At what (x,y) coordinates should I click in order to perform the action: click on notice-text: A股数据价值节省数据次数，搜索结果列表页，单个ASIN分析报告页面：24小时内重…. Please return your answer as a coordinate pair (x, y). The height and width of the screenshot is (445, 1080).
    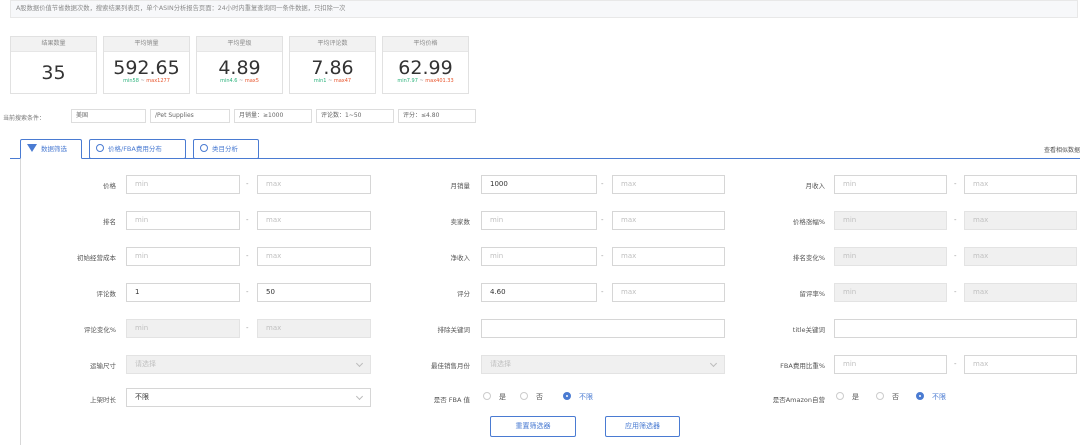
    Looking at the image, I should click on (181, 8).